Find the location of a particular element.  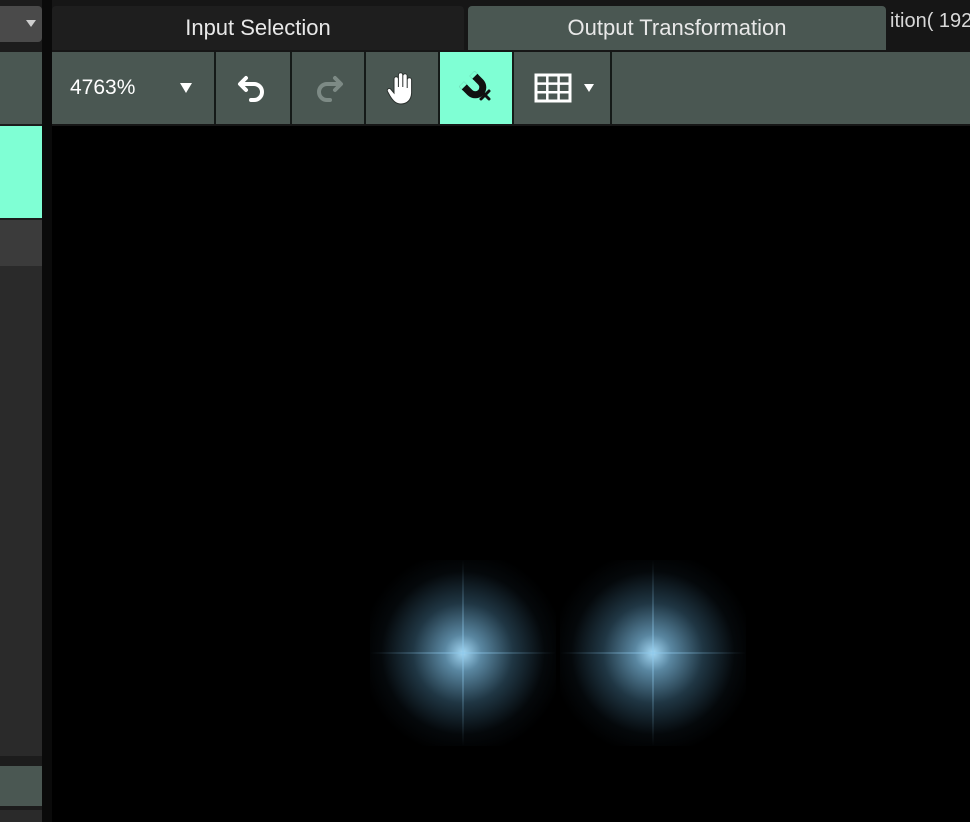

tab-label: Output Transformation is located at coordinates (677, 27).